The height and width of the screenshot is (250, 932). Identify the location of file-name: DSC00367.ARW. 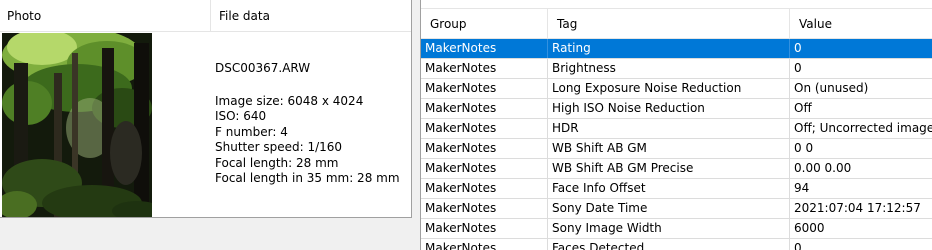
(263, 68).